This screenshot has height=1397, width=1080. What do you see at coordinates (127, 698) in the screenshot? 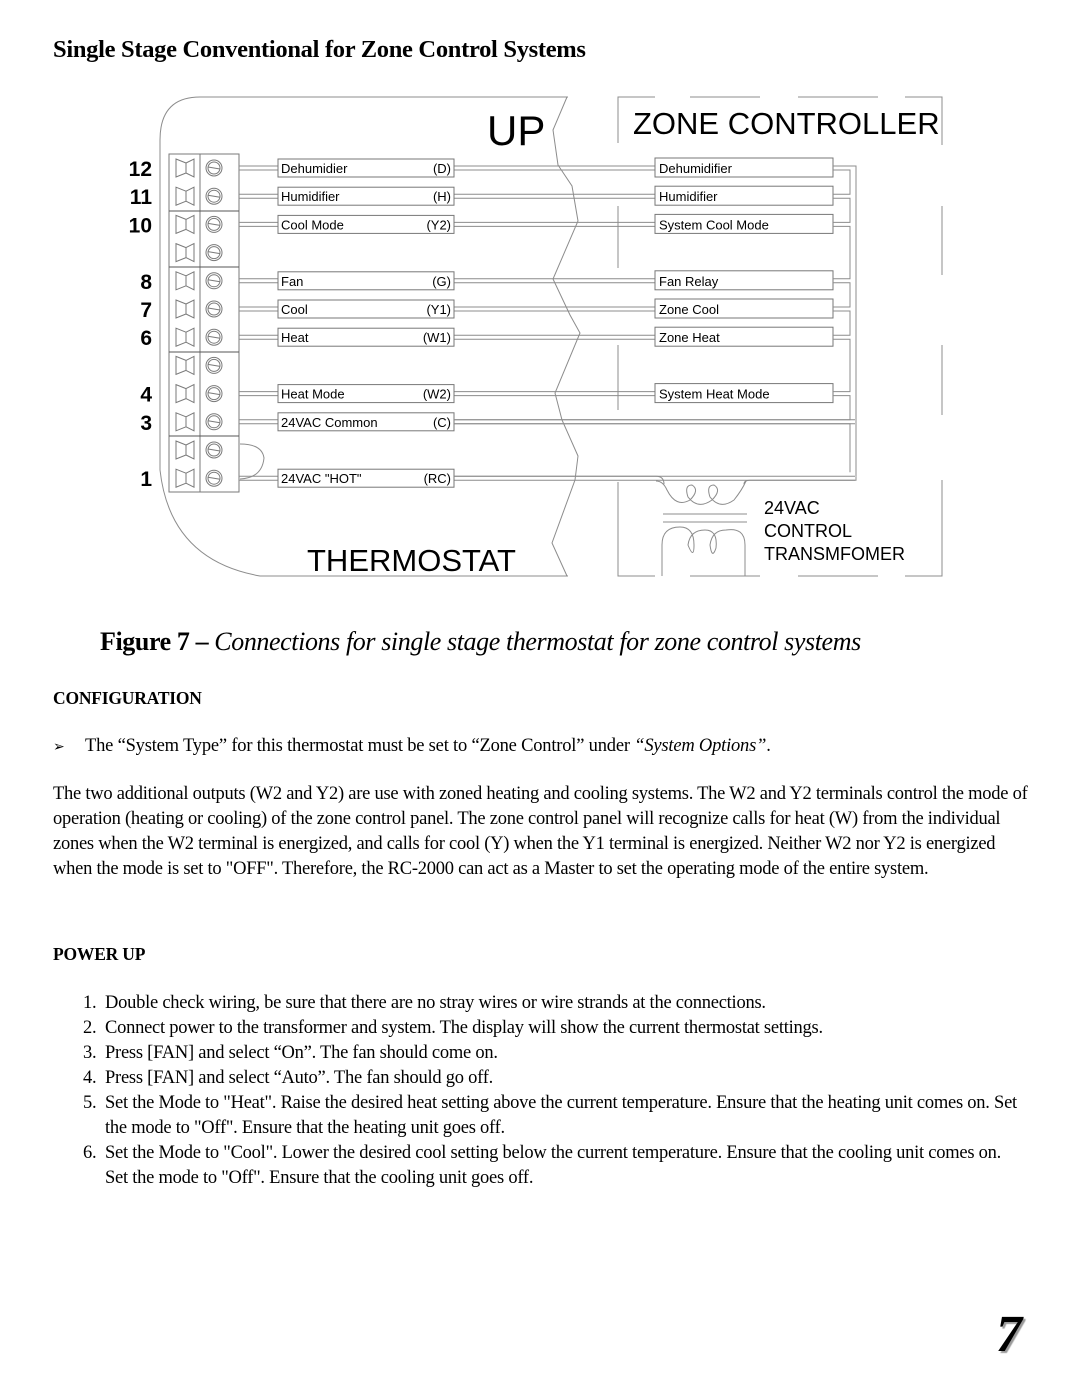
I see `configuration-heading: CONFIGURATION` at bounding box center [127, 698].